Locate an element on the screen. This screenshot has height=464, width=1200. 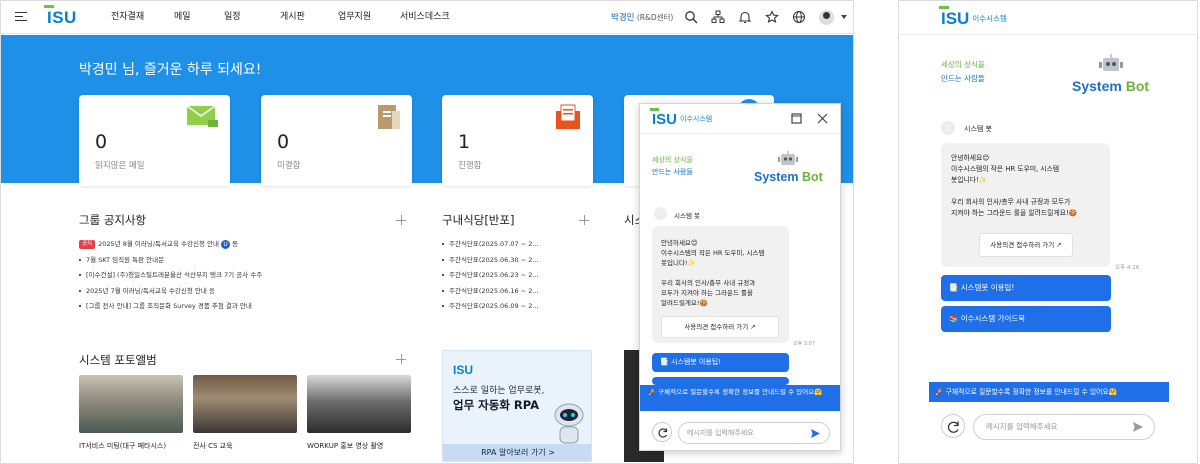
bell-icon is located at coordinates (745, 17).